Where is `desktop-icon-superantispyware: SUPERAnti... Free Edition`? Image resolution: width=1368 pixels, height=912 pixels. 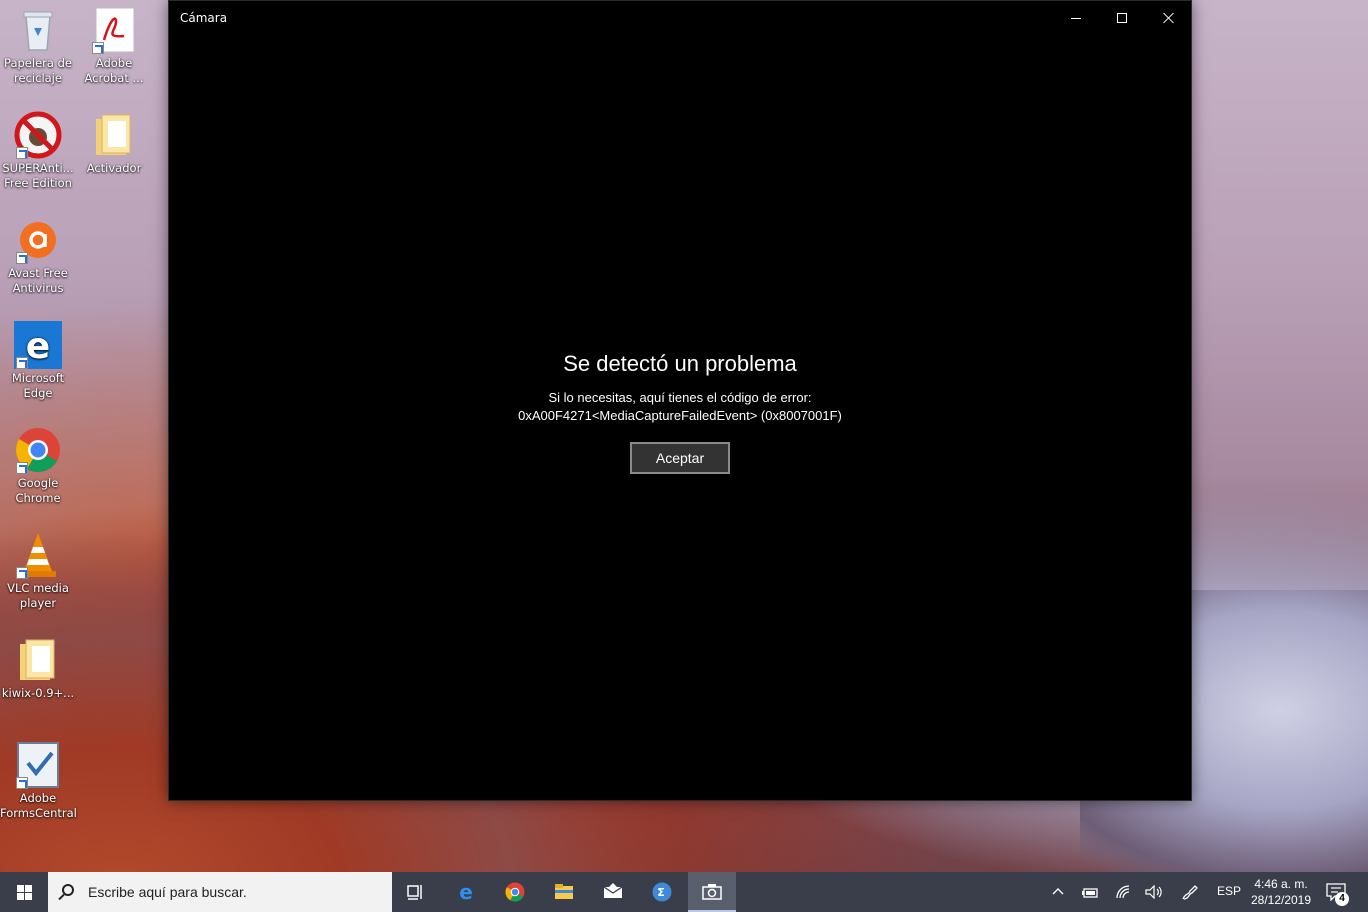 desktop-icon-superantispyware: SUPERAnti... Free Edition is located at coordinates (38, 151).